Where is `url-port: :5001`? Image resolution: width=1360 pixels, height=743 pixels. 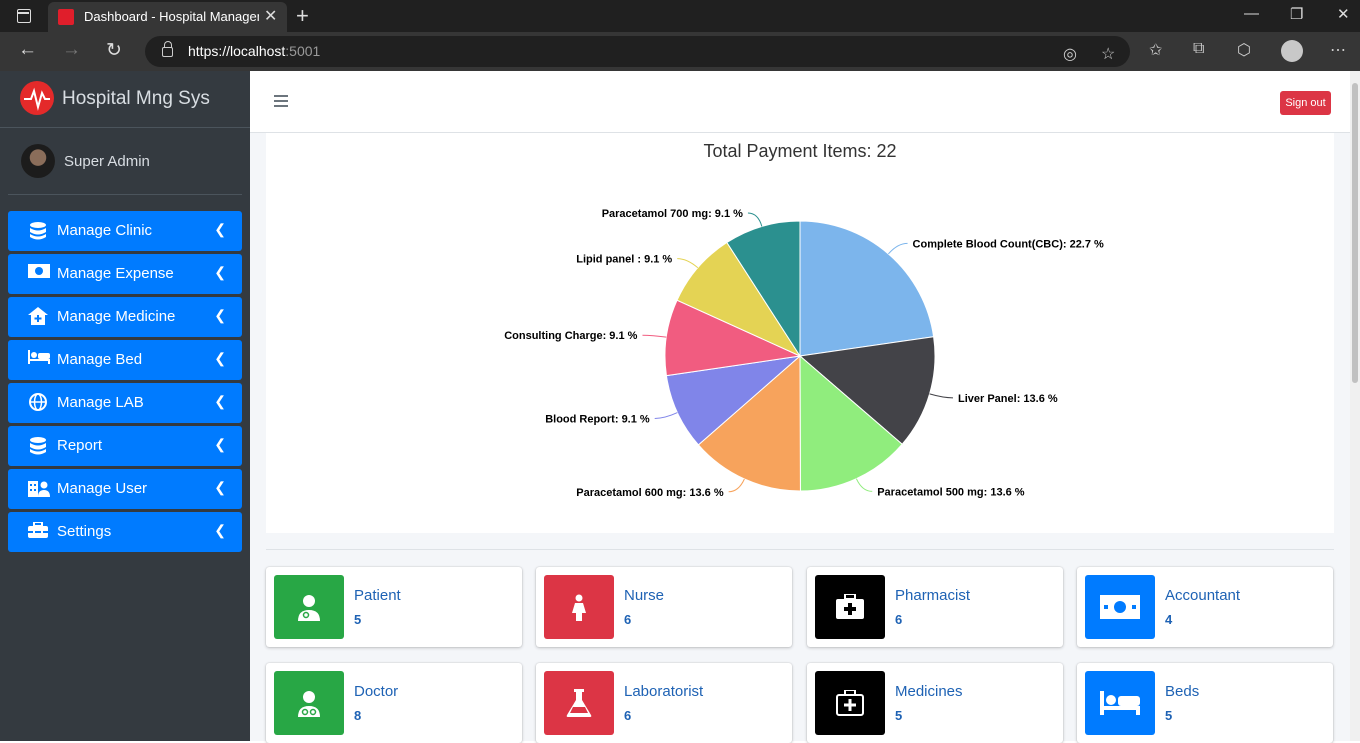 url-port: :5001 is located at coordinates (303, 51).